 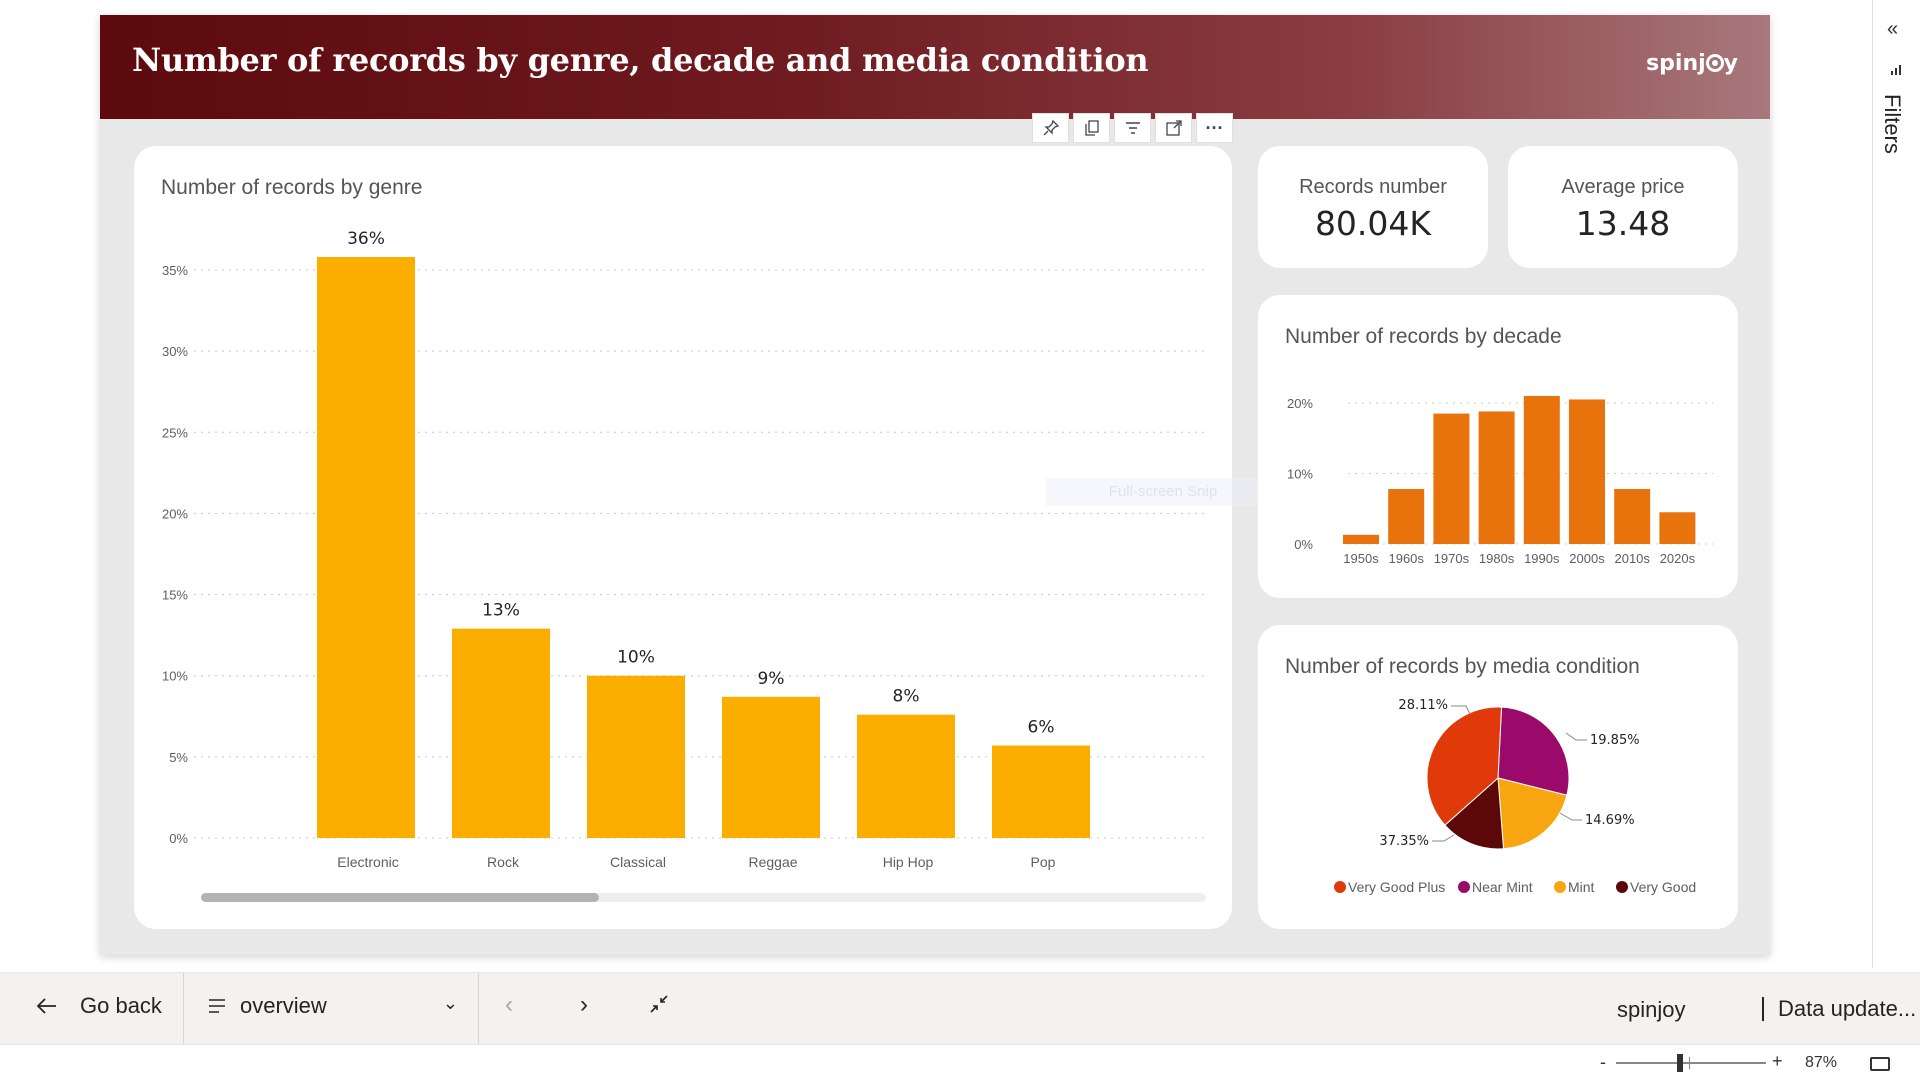 I want to click on genre-ytick-label: 35%, so click(x=175, y=270).